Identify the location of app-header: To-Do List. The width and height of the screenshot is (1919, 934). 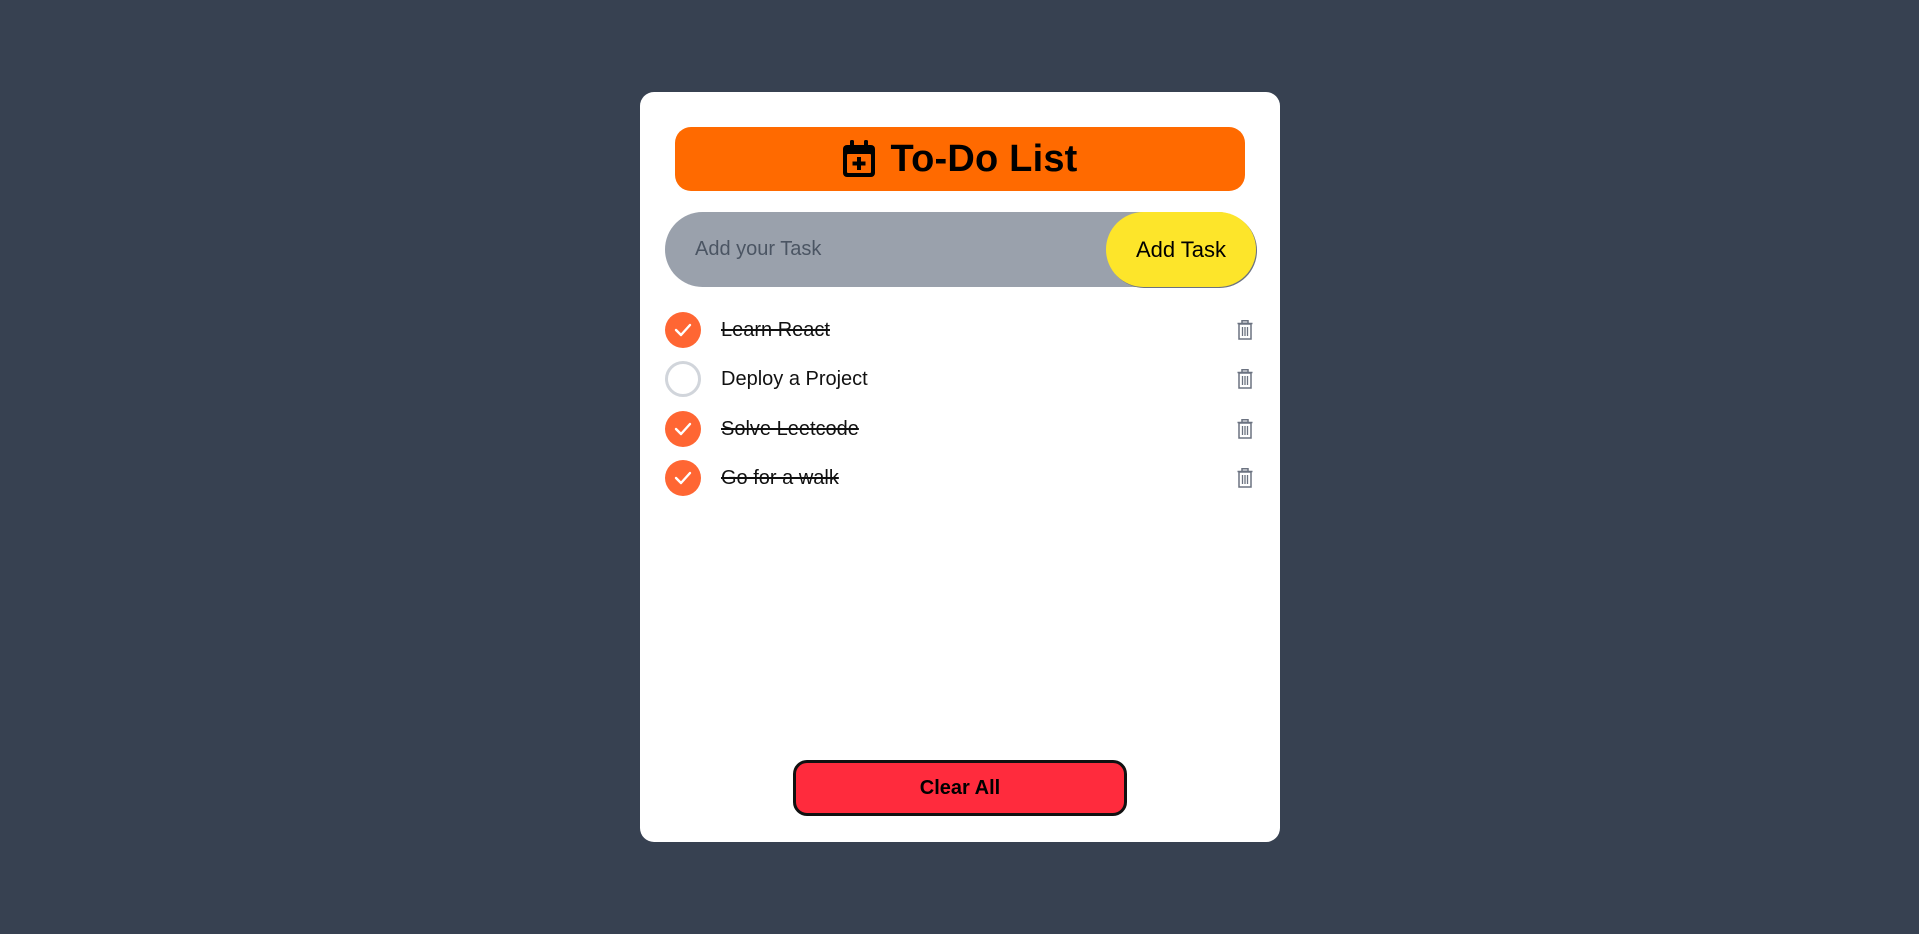
(960, 159).